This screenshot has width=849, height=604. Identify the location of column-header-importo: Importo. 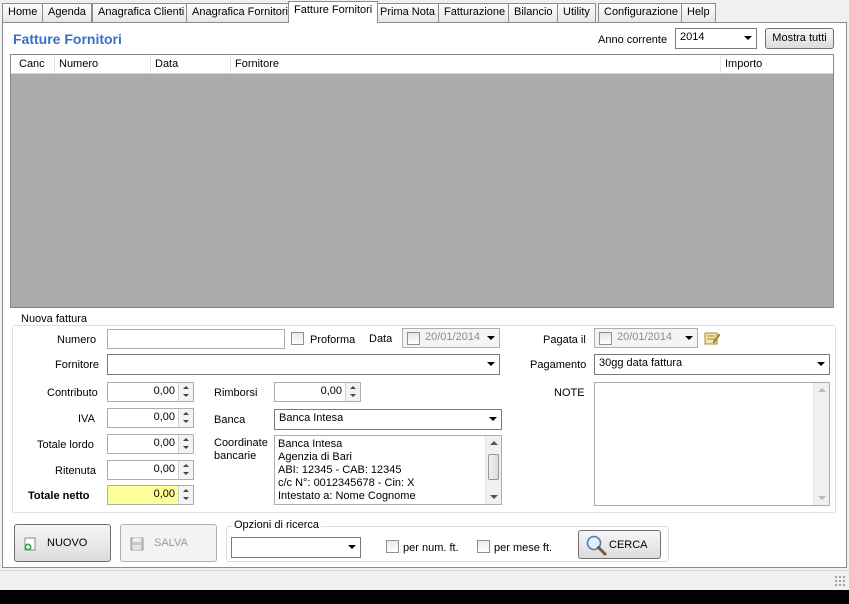
(777, 64).